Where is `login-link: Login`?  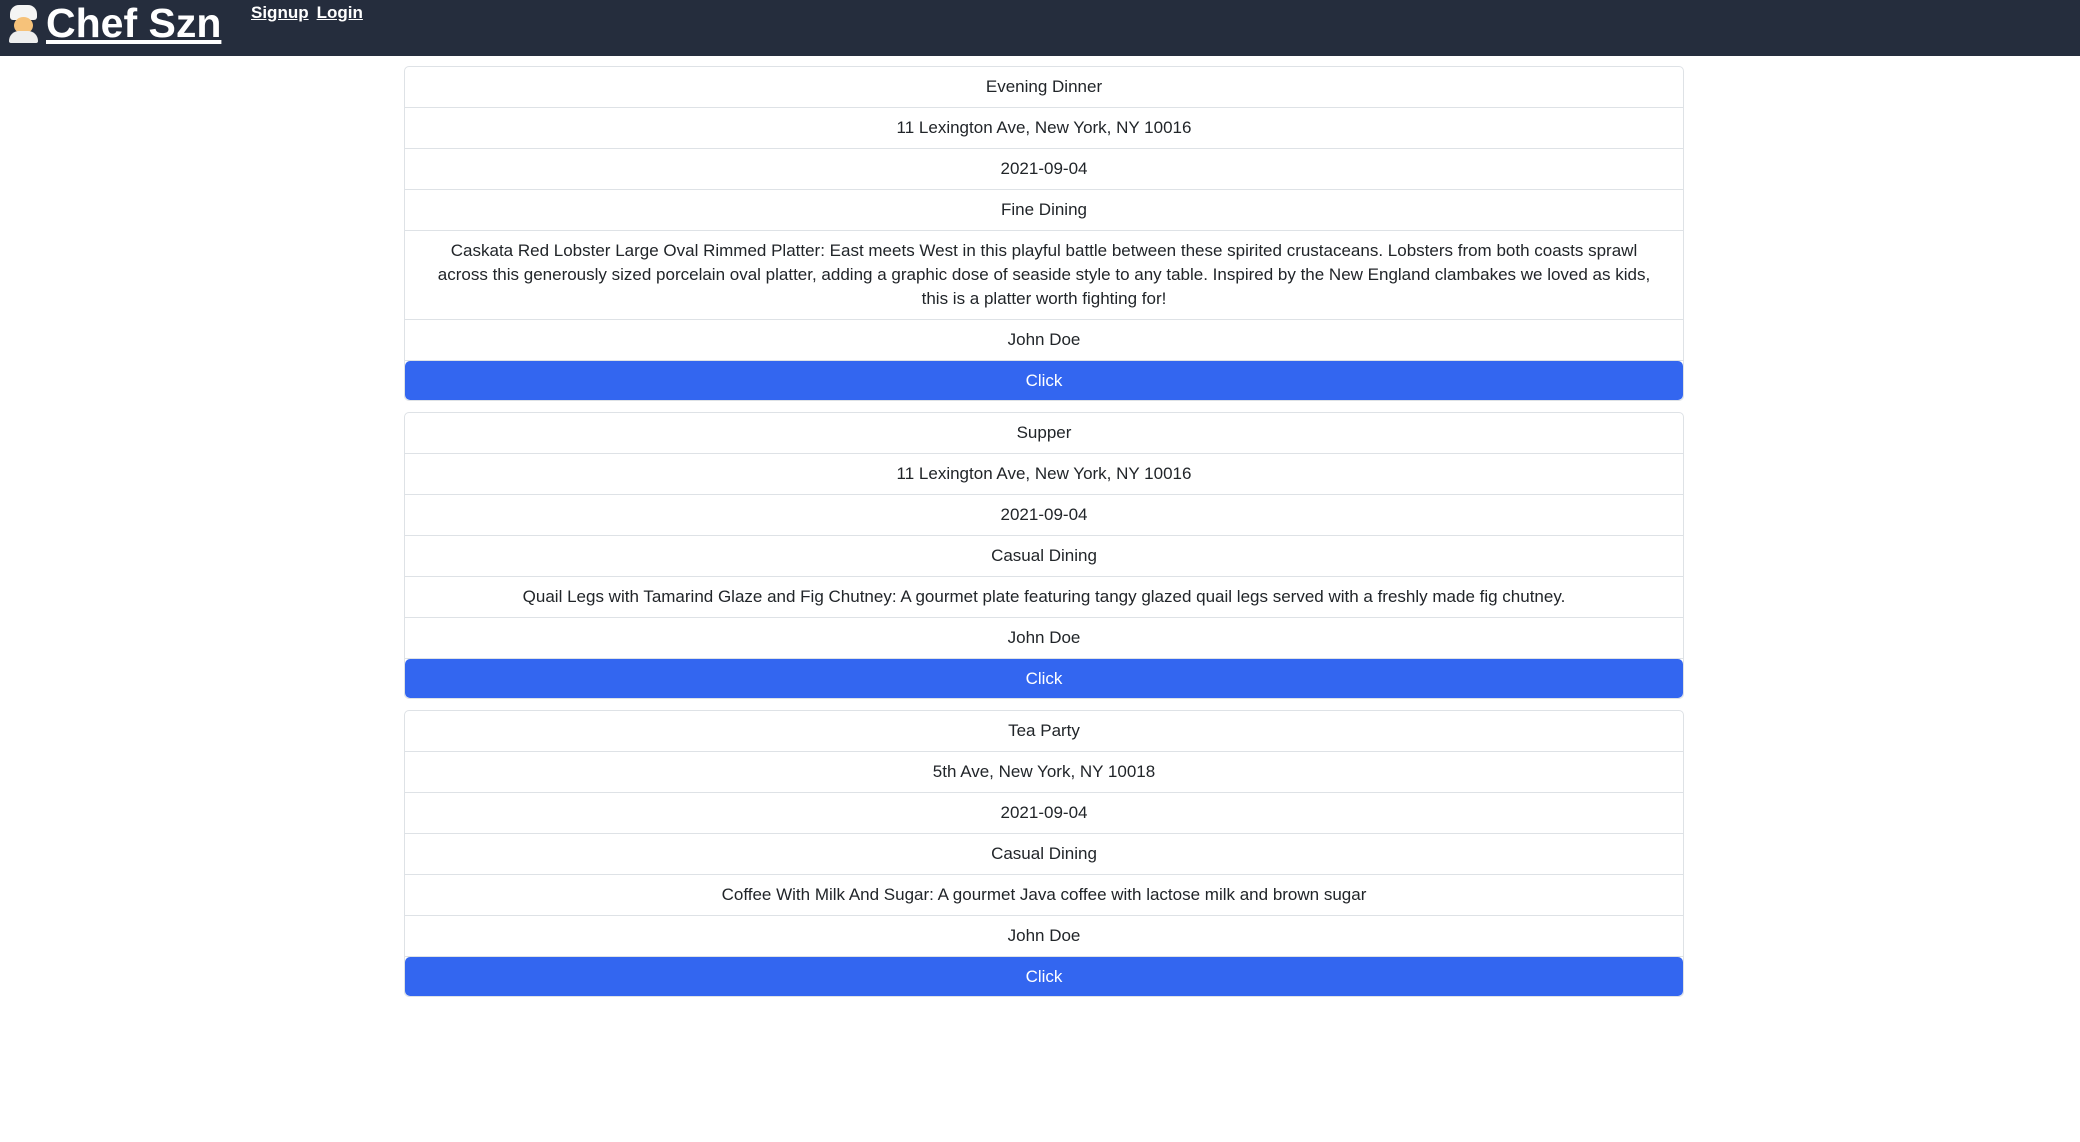 login-link: Login is located at coordinates (340, 13).